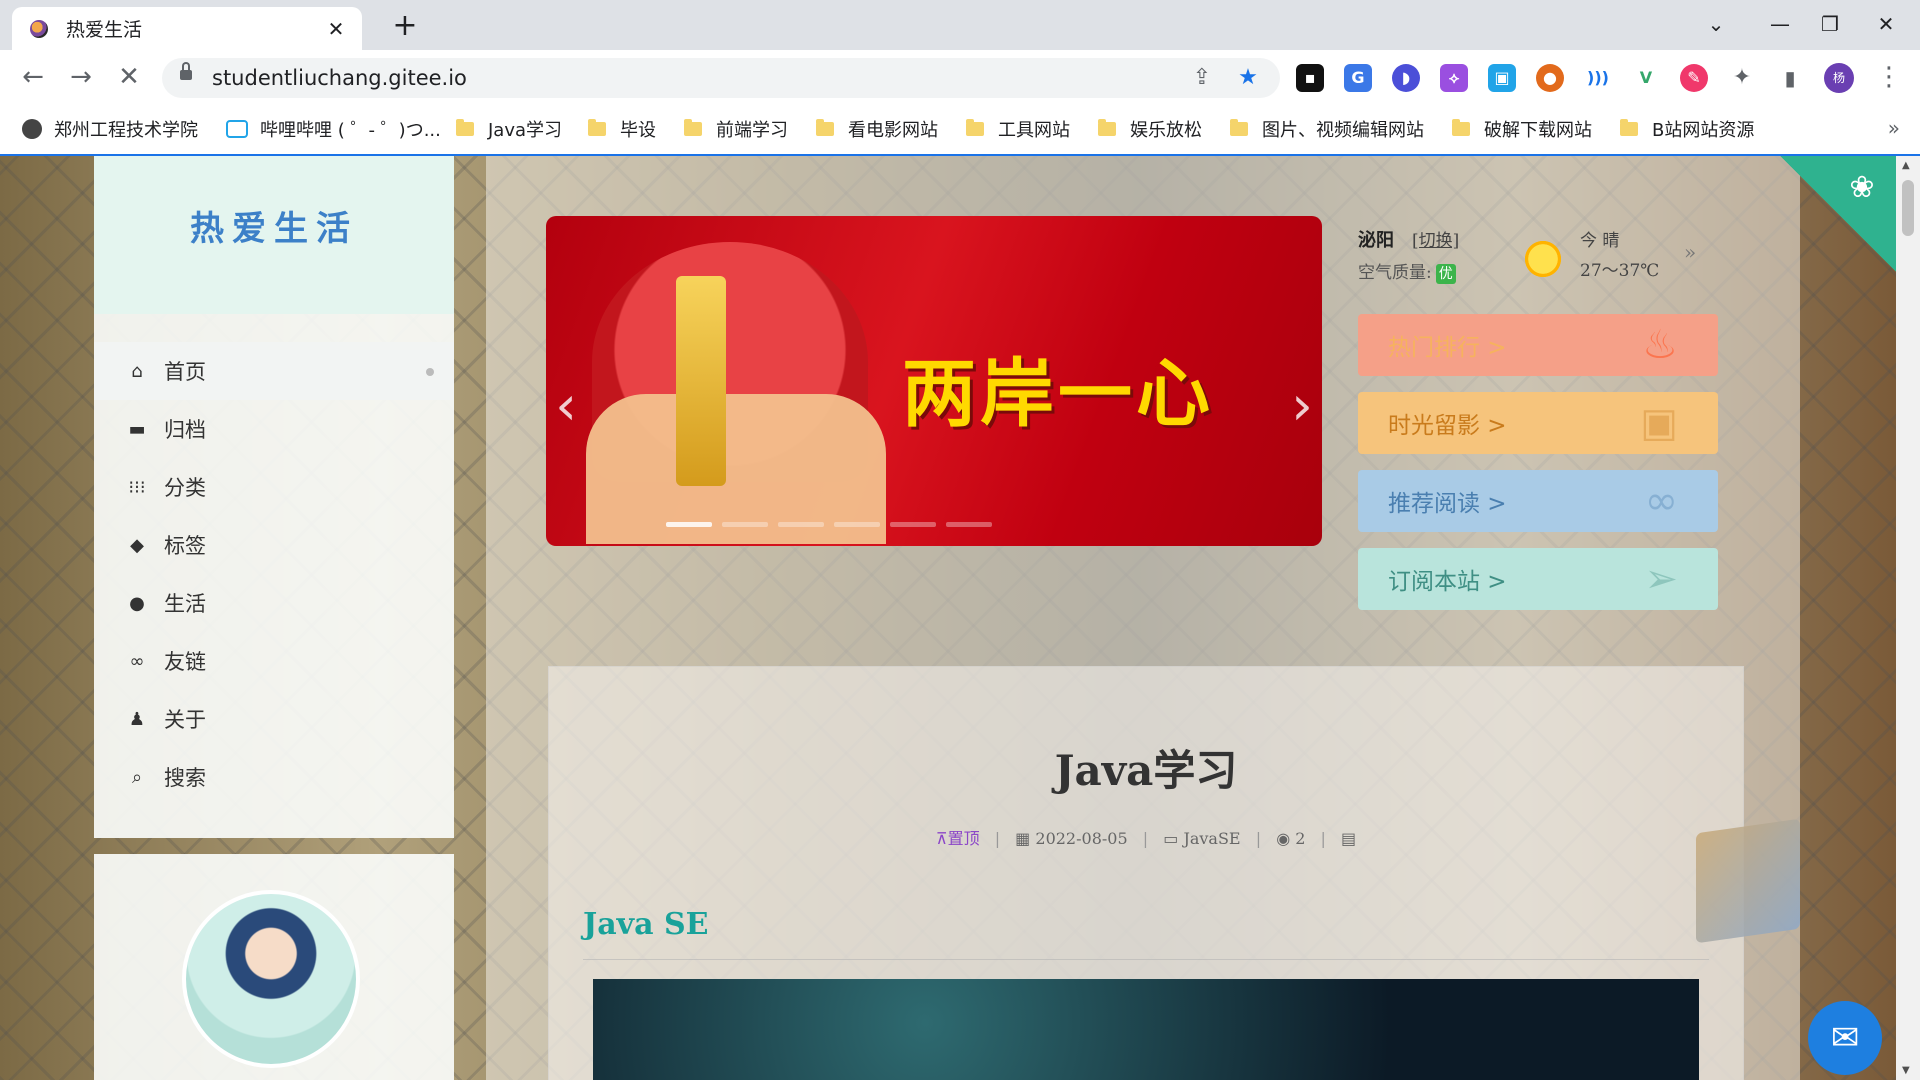 This screenshot has height=1080, width=1920. Describe the element at coordinates (185, 778) in the screenshot. I see `sidebar-item-label: 搜索` at that location.